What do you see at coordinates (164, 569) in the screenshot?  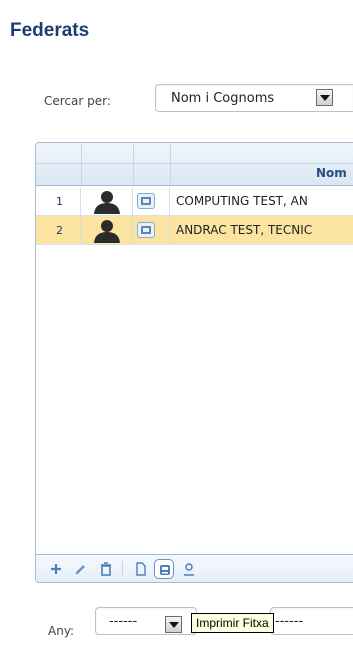 I see `print-icon` at bounding box center [164, 569].